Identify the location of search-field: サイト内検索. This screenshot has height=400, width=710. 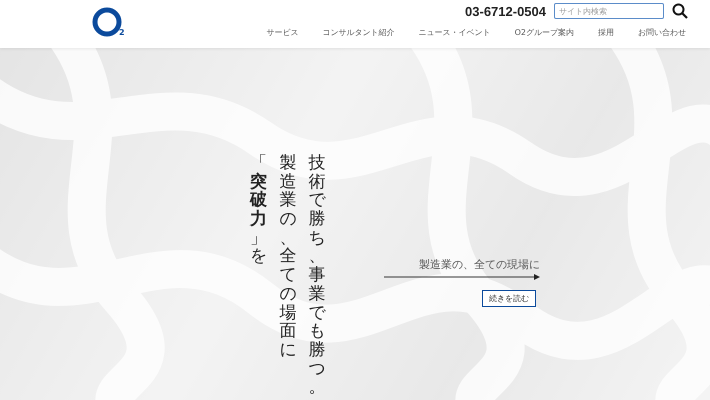
(609, 11).